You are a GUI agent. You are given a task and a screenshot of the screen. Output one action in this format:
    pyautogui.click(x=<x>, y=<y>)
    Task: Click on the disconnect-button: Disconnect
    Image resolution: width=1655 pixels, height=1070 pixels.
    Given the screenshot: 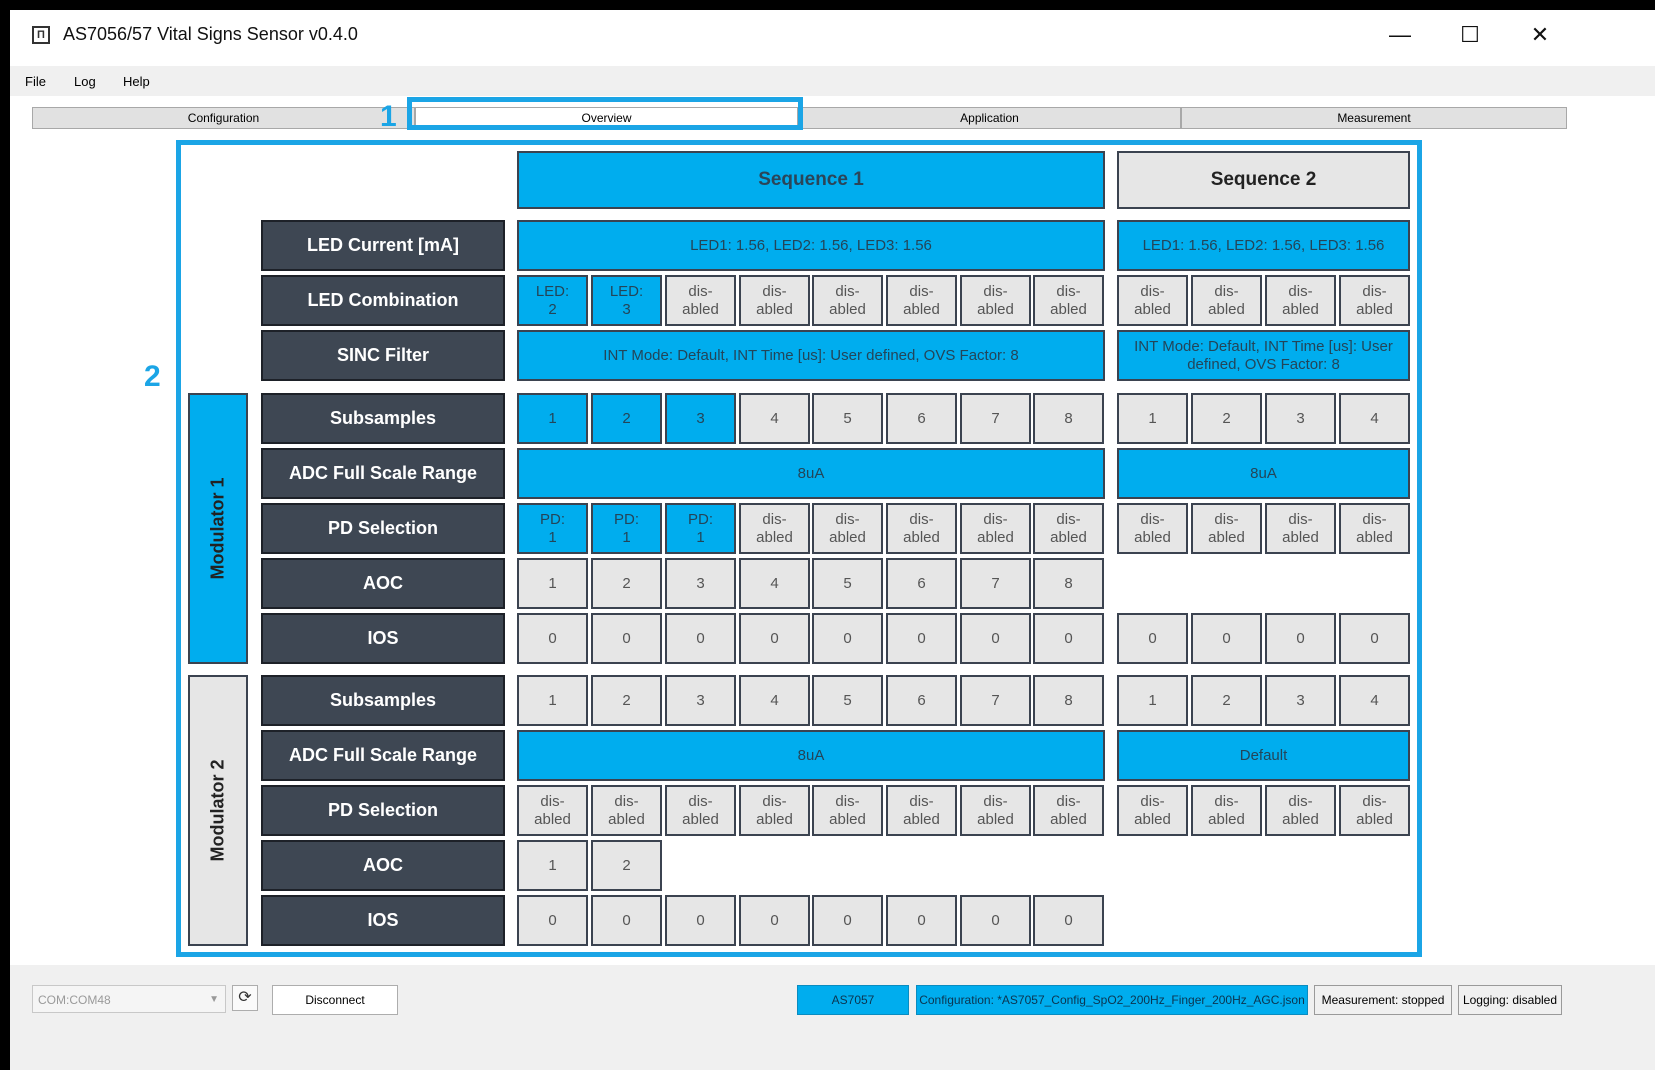 What is the action you would take?
    pyautogui.click(x=335, y=1000)
    